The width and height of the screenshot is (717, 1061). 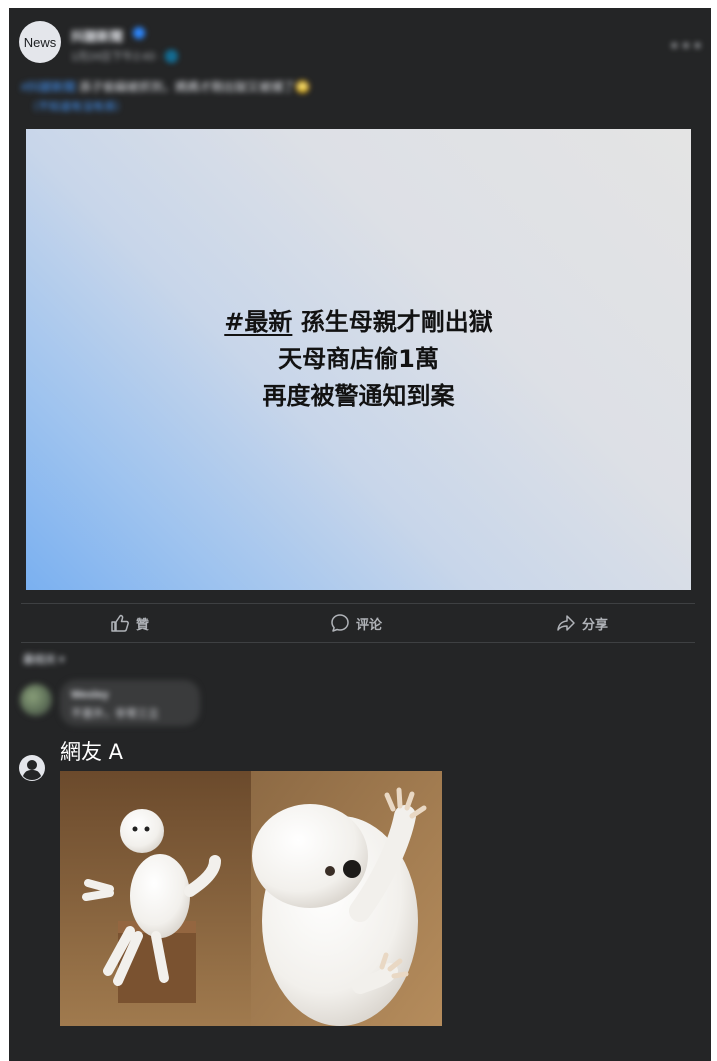 What do you see at coordinates (392, 322) in the screenshot?
I see `headline-line-1-text: 孫生母親才剛出獄` at bounding box center [392, 322].